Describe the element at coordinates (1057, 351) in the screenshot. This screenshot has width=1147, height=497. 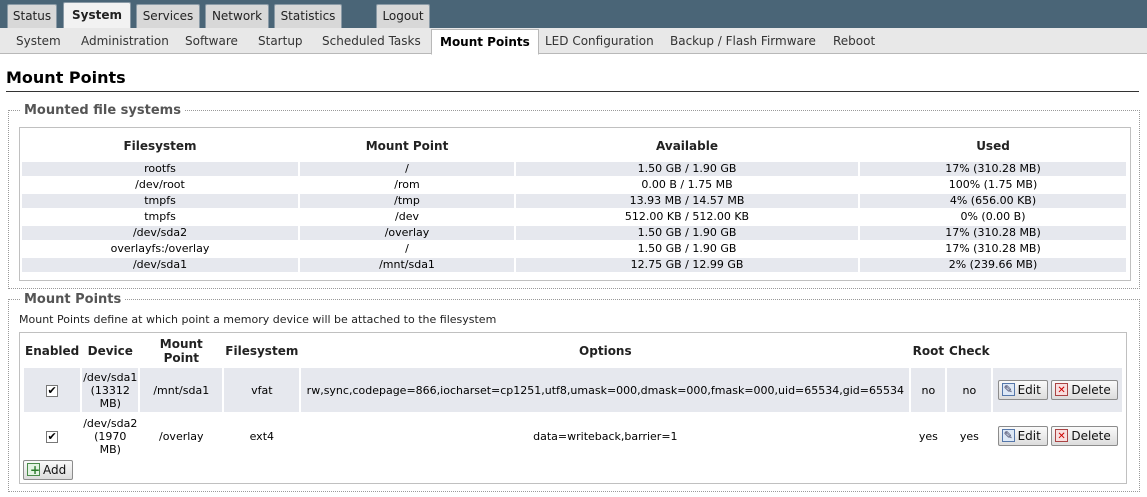
I see `col-actions` at that location.